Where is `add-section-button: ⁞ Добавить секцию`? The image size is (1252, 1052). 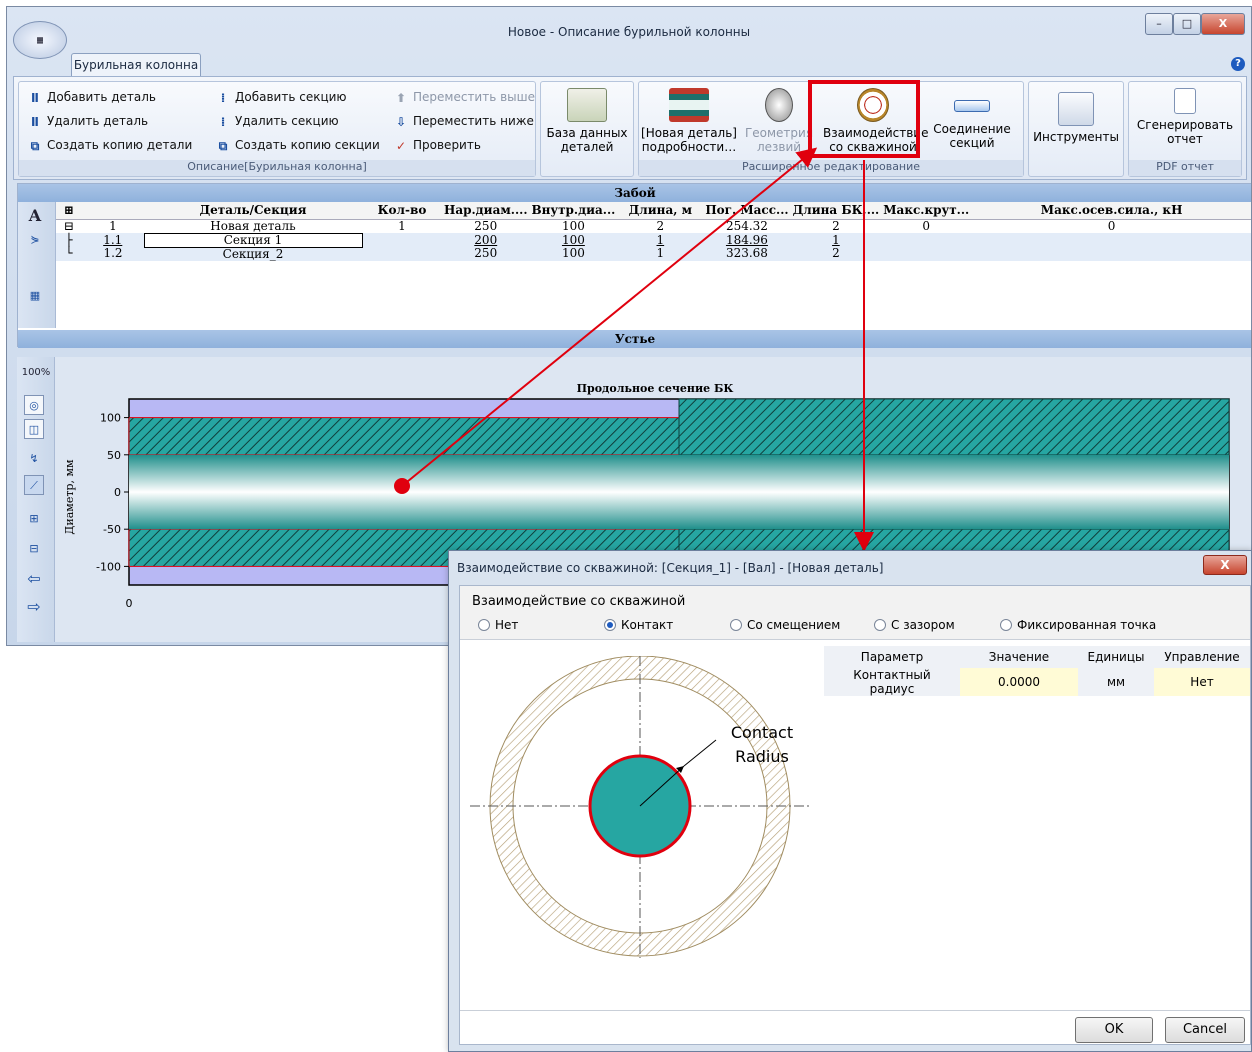
add-section-button: ⁞ Добавить секцию is located at coordinates (281, 97).